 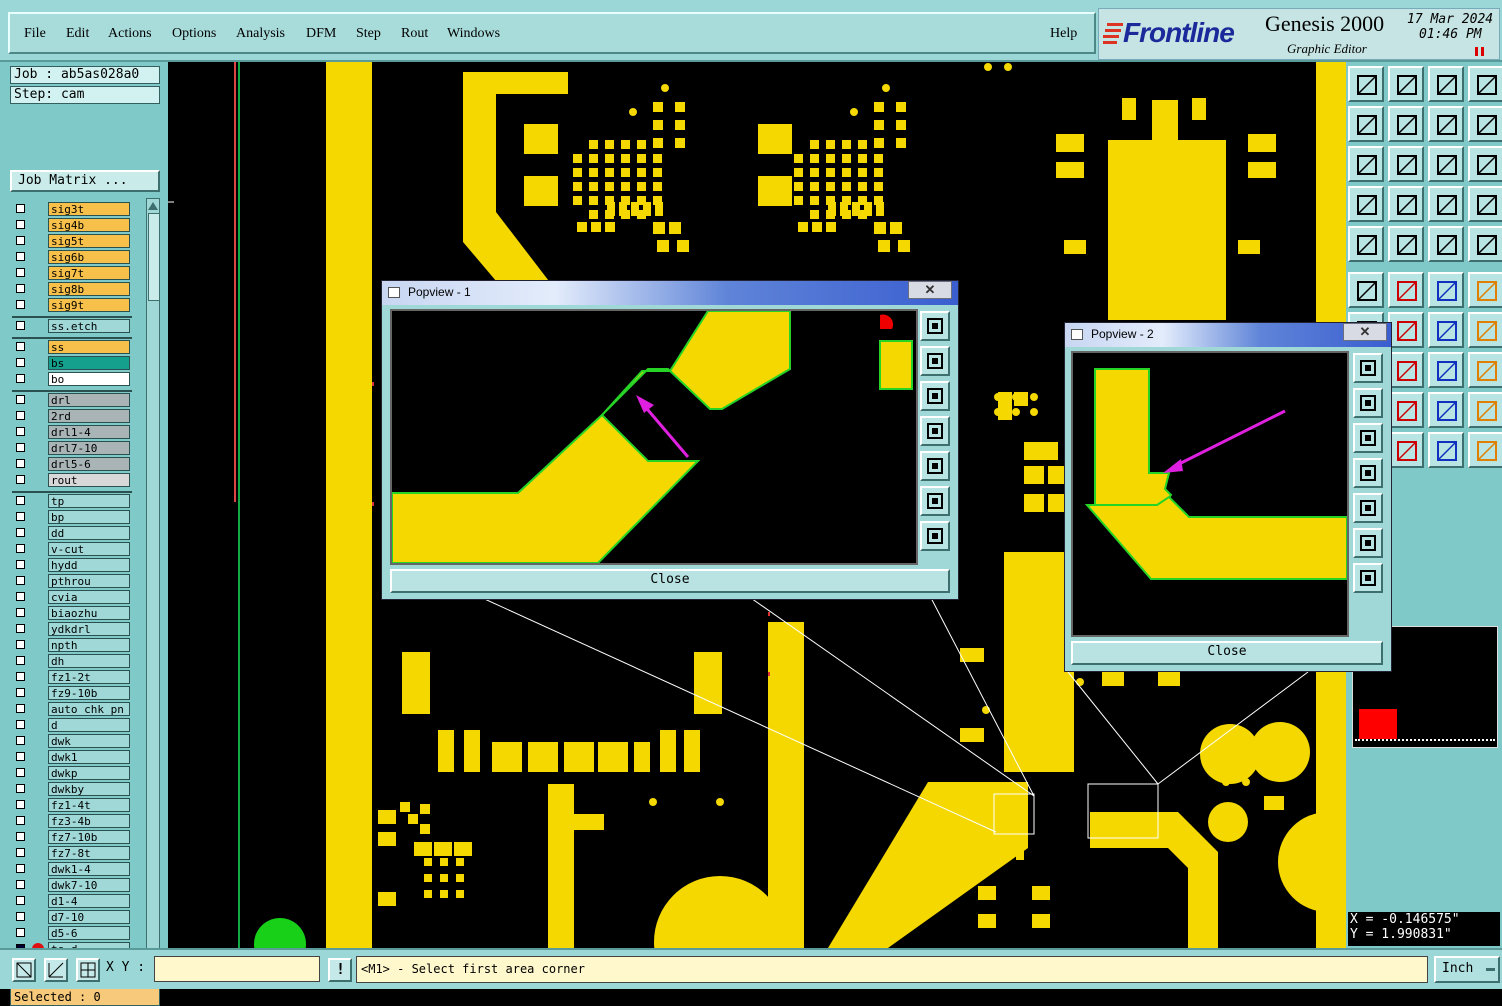 What do you see at coordinates (1406, 84) in the screenshot?
I see `save-button` at bounding box center [1406, 84].